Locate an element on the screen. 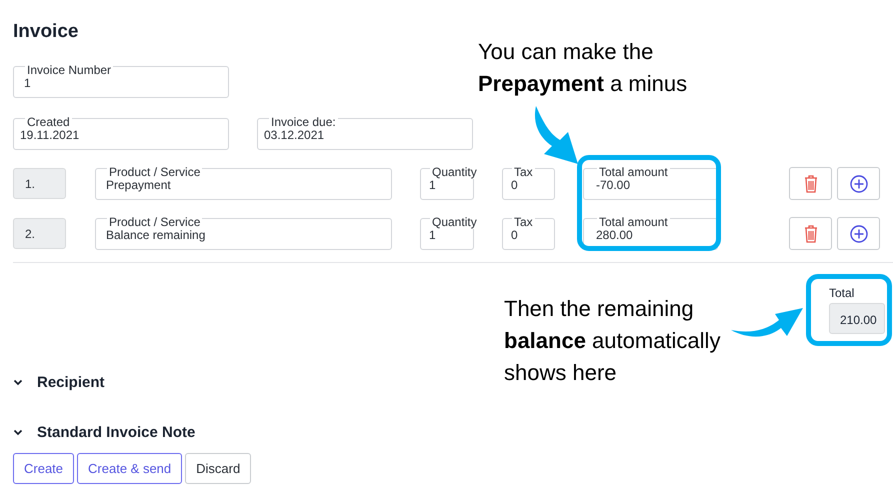 The width and height of the screenshot is (893, 494). section-title: Standard Invoice Note is located at coordinates (116, 432).